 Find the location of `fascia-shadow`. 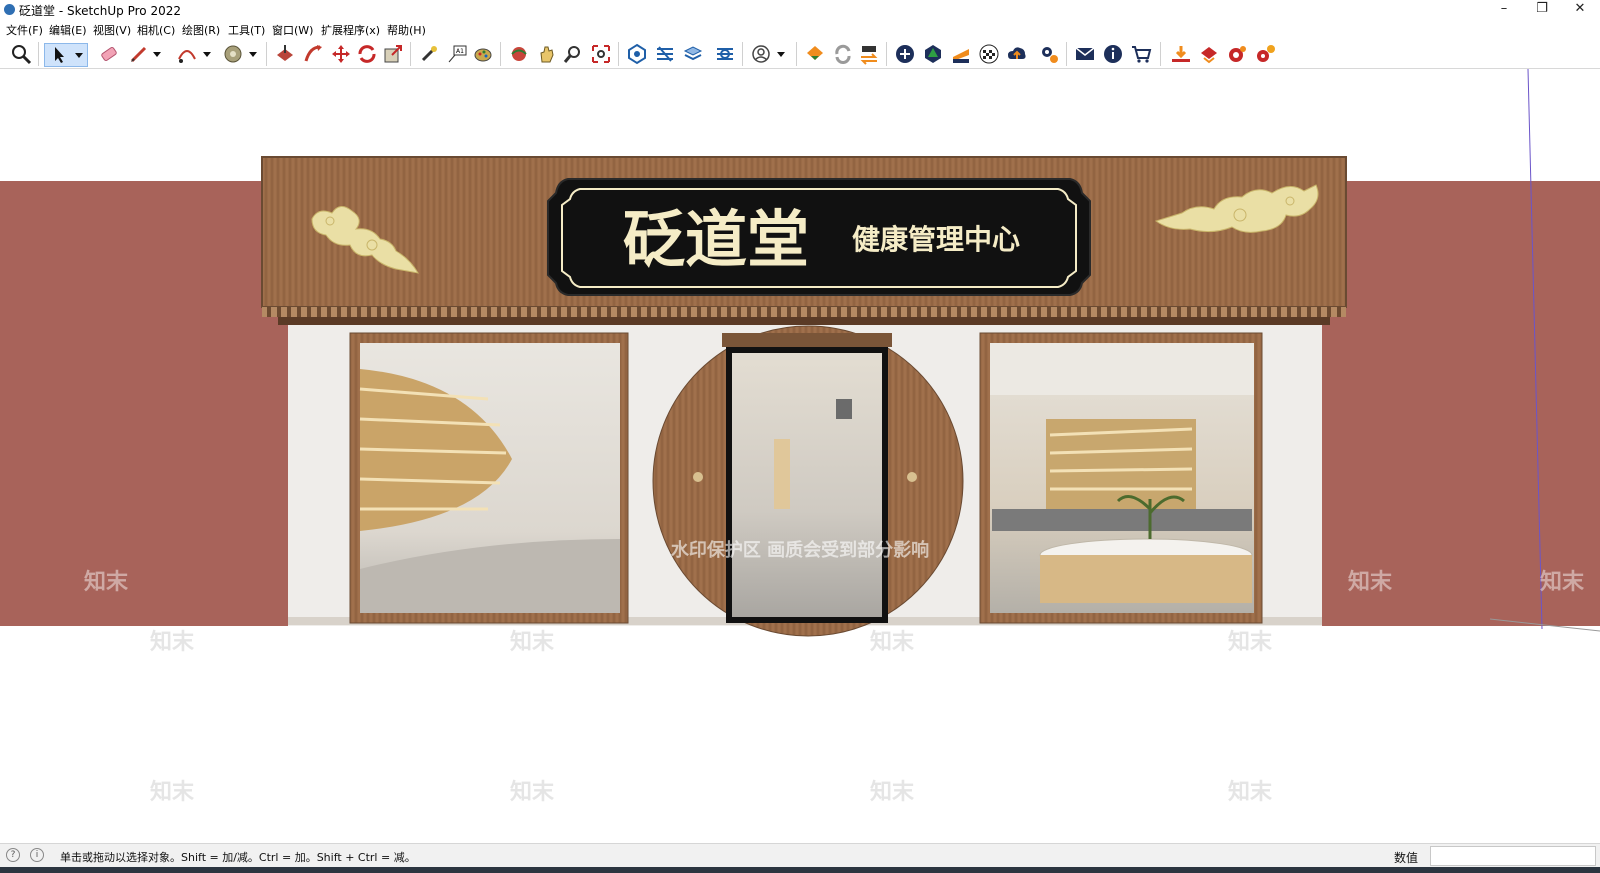

fascia-shadow is located at coordinates (804, 321).